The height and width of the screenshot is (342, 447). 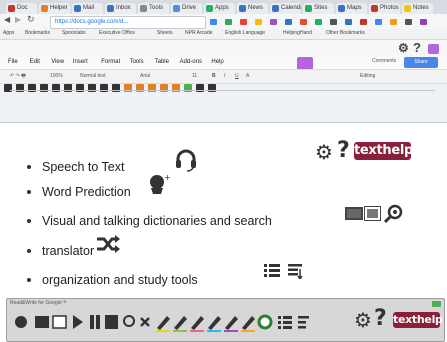 I want to click on underline-icon: U, so click(x=237, y=76).